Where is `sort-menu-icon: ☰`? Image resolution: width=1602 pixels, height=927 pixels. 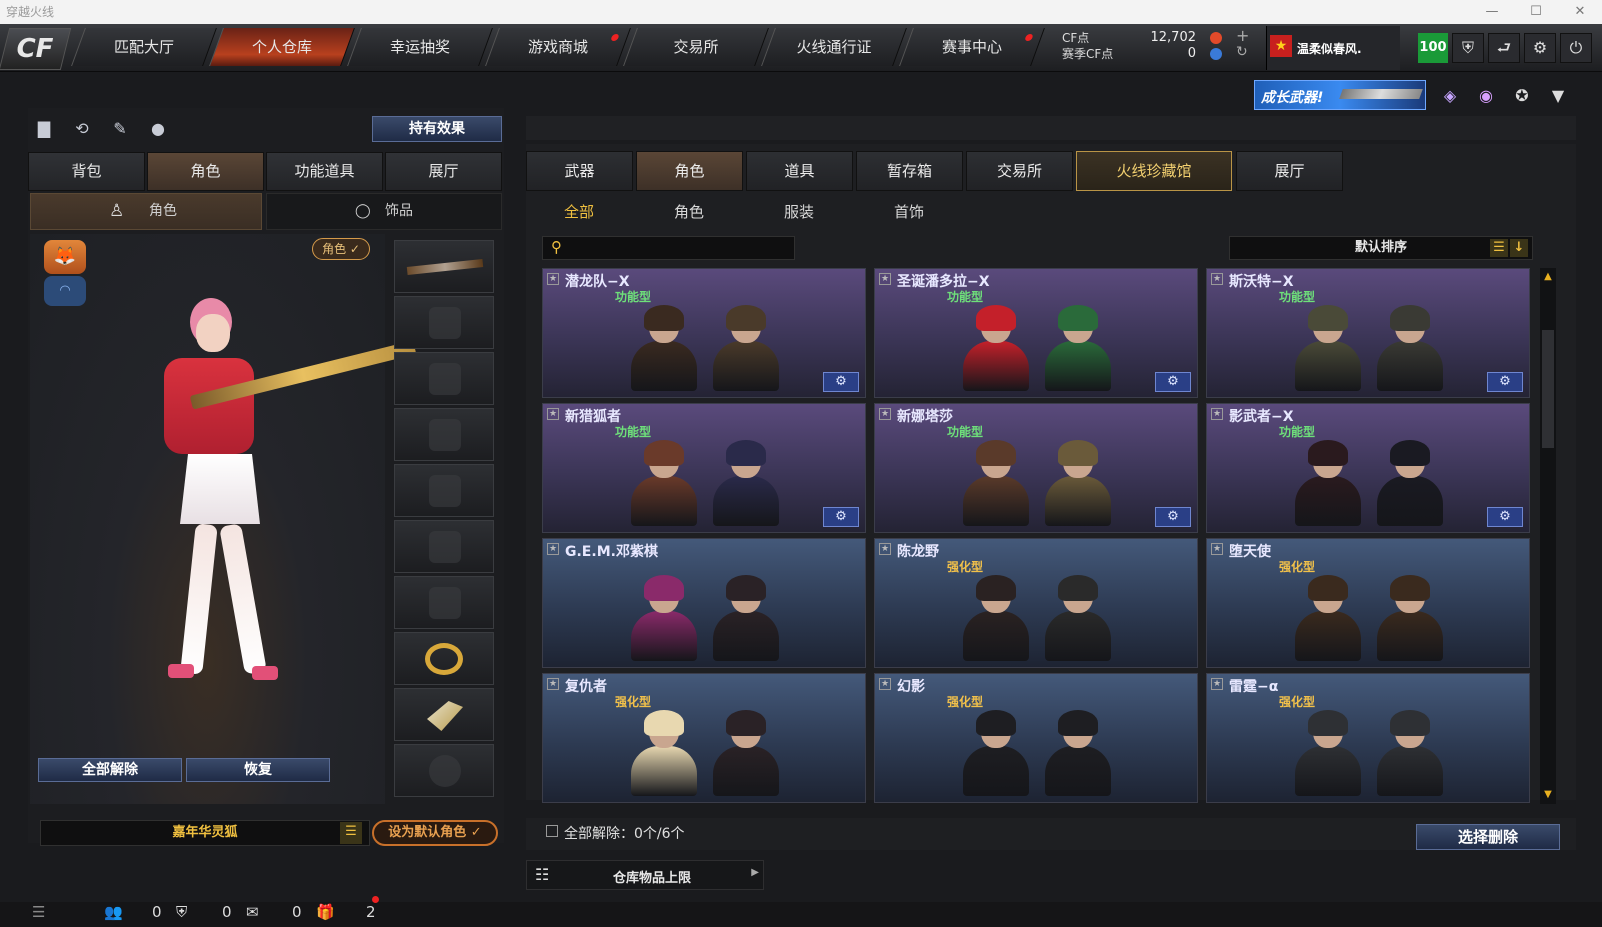
sort-menu-icon: ☰ is located at coordinates (1499, 248).